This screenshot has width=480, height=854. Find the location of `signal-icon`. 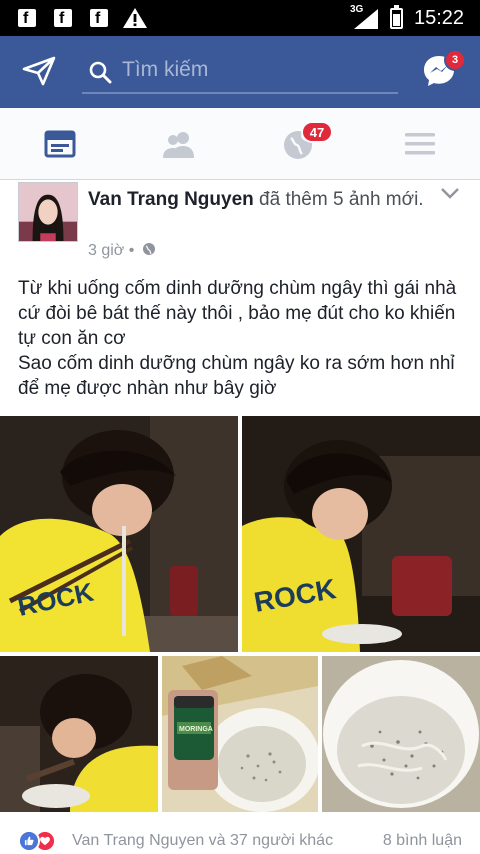

signal-icon is located at coordinates (366, 19).